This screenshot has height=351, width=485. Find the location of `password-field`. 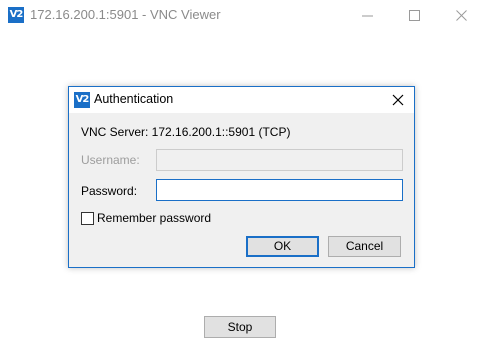

password-field is located at coordinates (279, 190).